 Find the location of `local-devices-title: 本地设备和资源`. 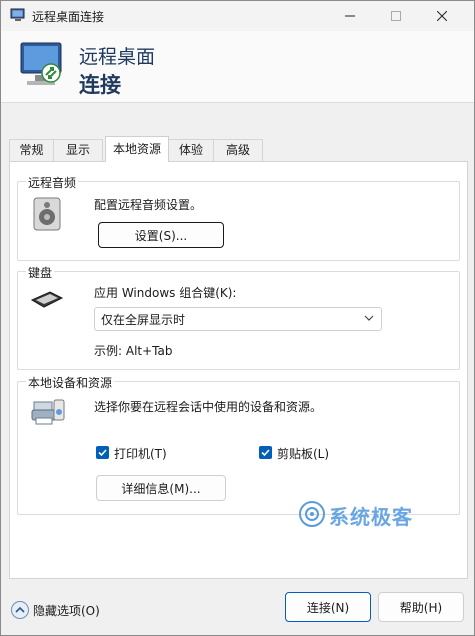

local-devices-title: 本地设备和资源 is located at coordinates (70, 382).